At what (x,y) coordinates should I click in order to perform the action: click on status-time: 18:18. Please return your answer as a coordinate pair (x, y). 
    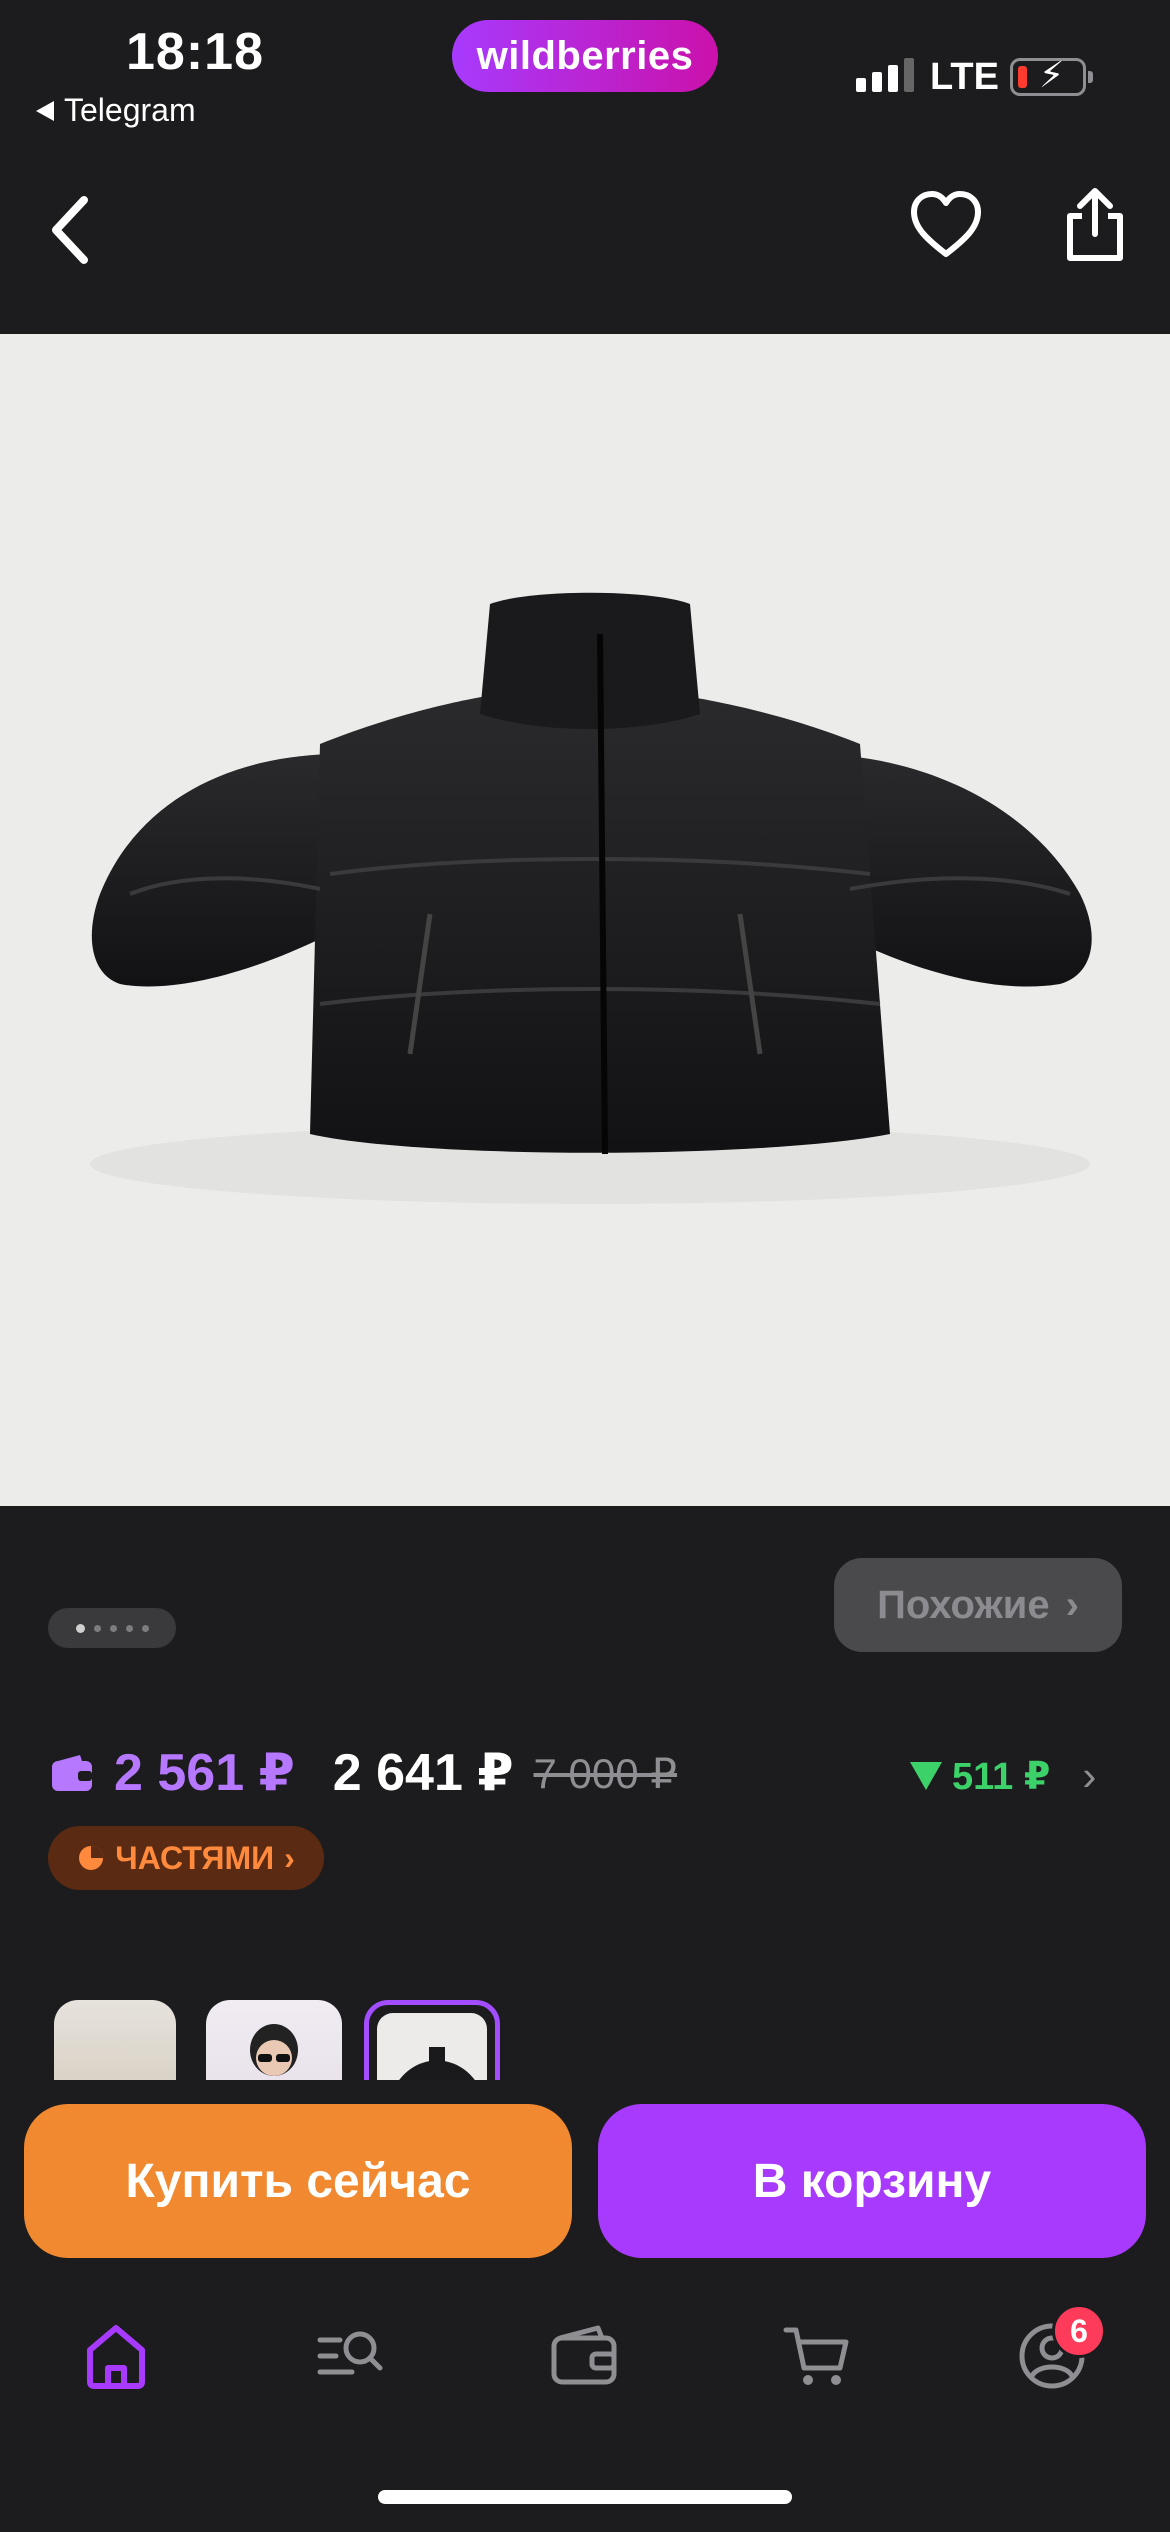
    Looking at the image, I should click on (195, 52).